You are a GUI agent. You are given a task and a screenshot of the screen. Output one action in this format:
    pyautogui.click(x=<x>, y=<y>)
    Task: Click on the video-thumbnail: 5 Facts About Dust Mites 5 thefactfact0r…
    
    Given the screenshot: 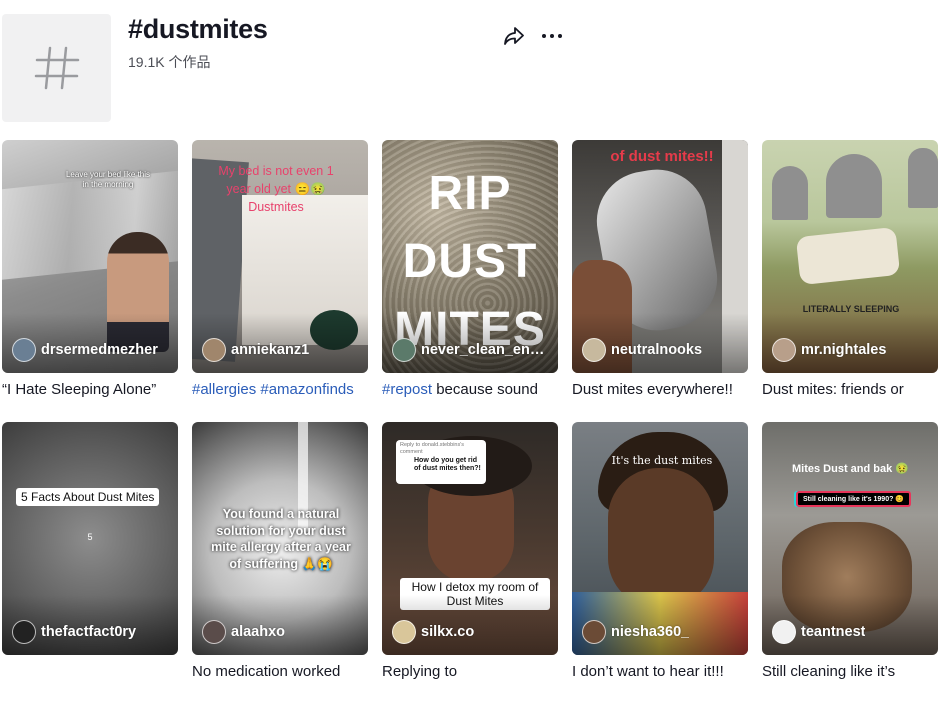 What is the action you would take?
    pyautogui.click(x=90, y=538)
    